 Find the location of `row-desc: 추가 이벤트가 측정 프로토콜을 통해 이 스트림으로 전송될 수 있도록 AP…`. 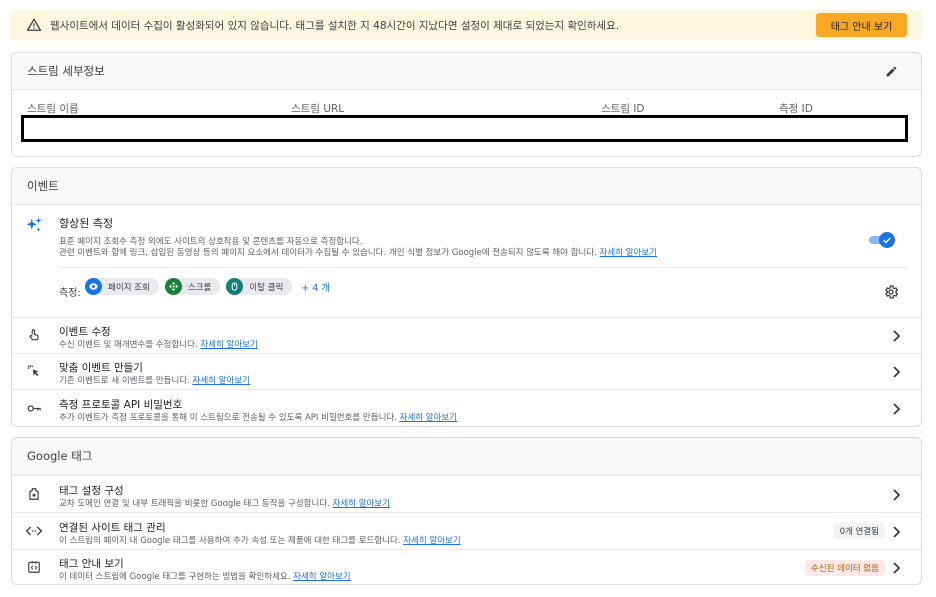

row-desc: 추가 이벤트가 측정 프로토콜을 통해 이 스트림으로 전송될 수 있도록 AP… is located at coordinates (258, 418).